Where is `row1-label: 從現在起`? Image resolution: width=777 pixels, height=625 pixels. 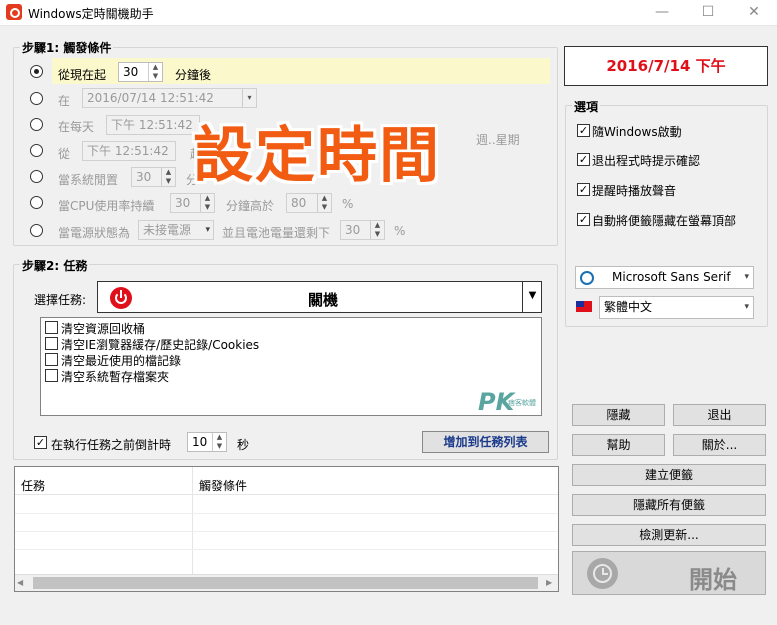 row1-label: 從現在起 is located at coordinates (82, 75).